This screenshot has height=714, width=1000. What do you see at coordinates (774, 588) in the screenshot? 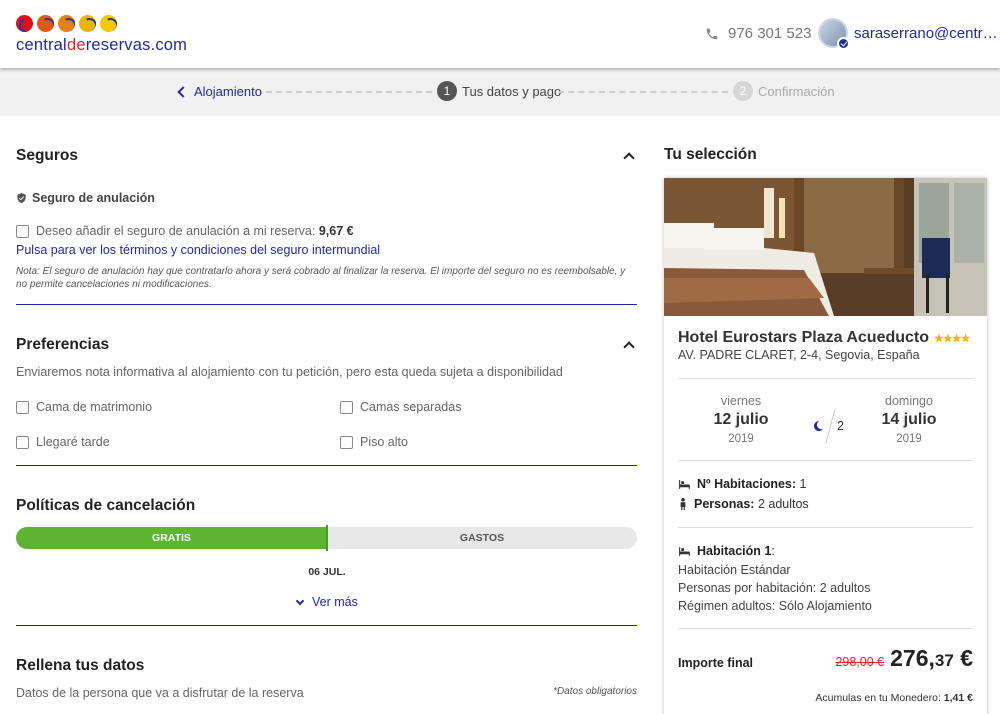
I see `room1-persons: Personas por habitación: 2 adultos` at bounding box center [774, 588].